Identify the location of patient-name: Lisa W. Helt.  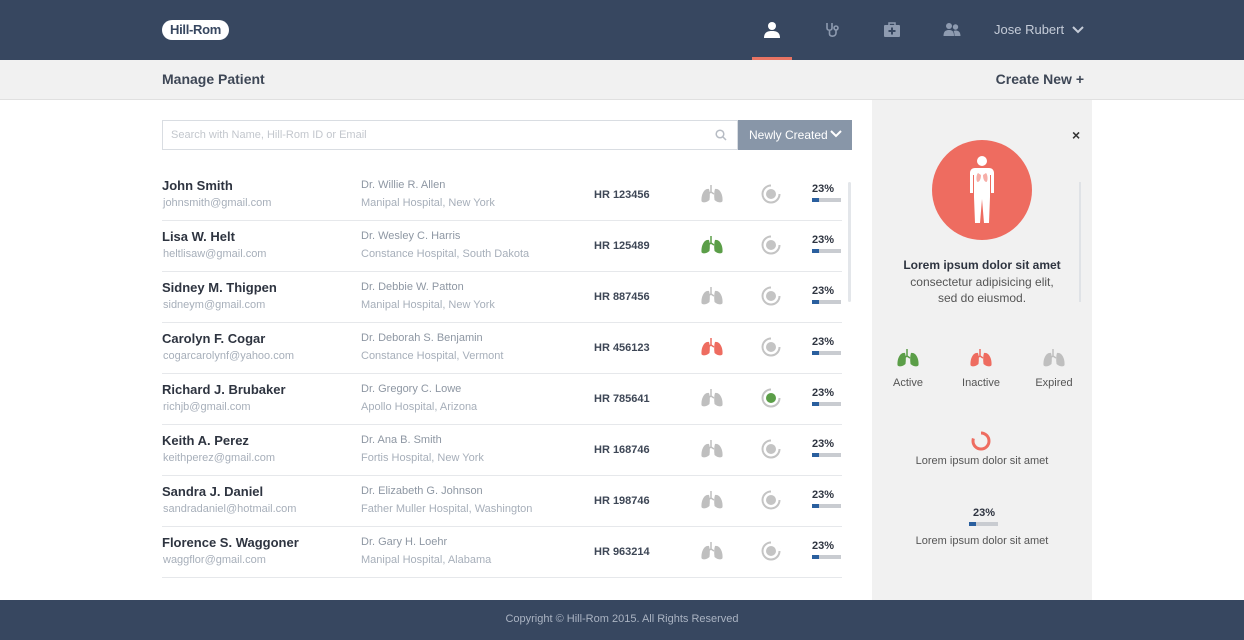
(198, 236).